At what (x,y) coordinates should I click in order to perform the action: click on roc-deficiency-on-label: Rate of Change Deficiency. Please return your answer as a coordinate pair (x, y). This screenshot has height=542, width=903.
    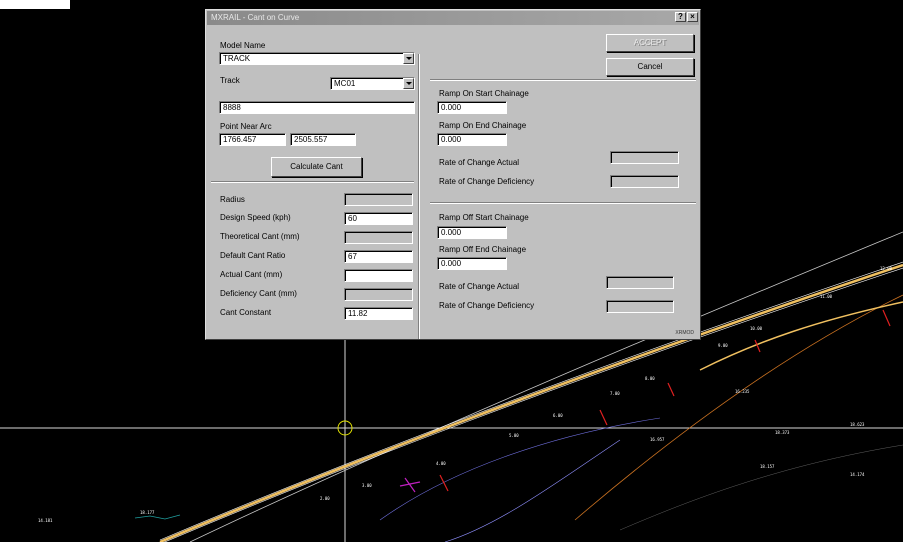
    Looking at the image, I should click on (487, 181).